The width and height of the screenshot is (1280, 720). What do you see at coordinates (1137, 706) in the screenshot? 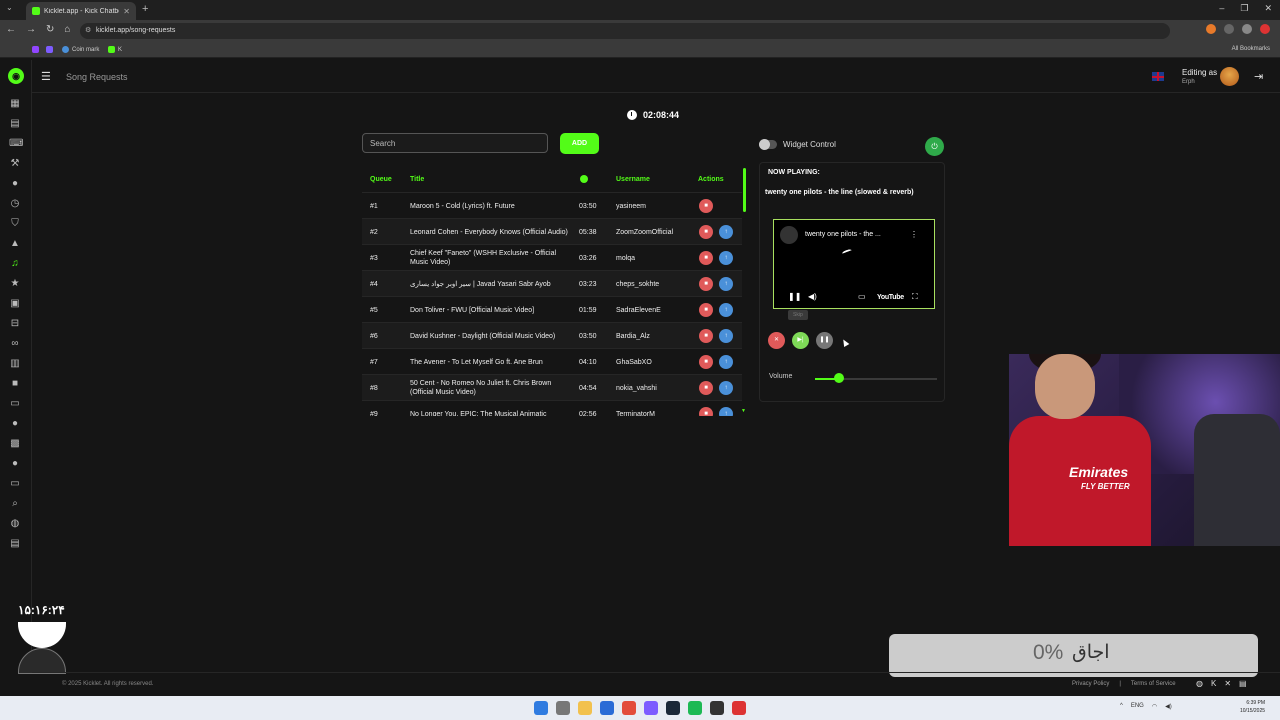
I see `tray-lang: ENG` at bounding box center [1137, 706].